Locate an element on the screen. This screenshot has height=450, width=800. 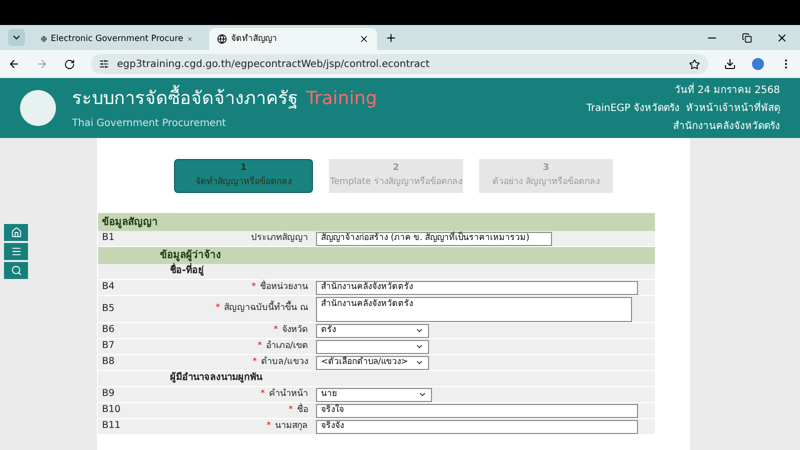
profile-icon is located at coordinates (758, 64).